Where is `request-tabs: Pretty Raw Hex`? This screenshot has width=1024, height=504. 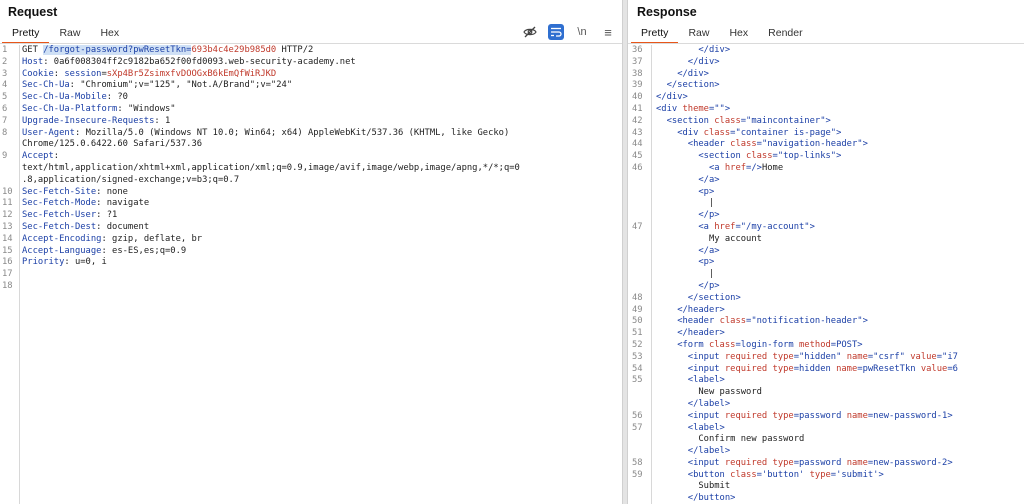 request-tabs: Pretty Raw Hex is located at coordinates (65, 34).